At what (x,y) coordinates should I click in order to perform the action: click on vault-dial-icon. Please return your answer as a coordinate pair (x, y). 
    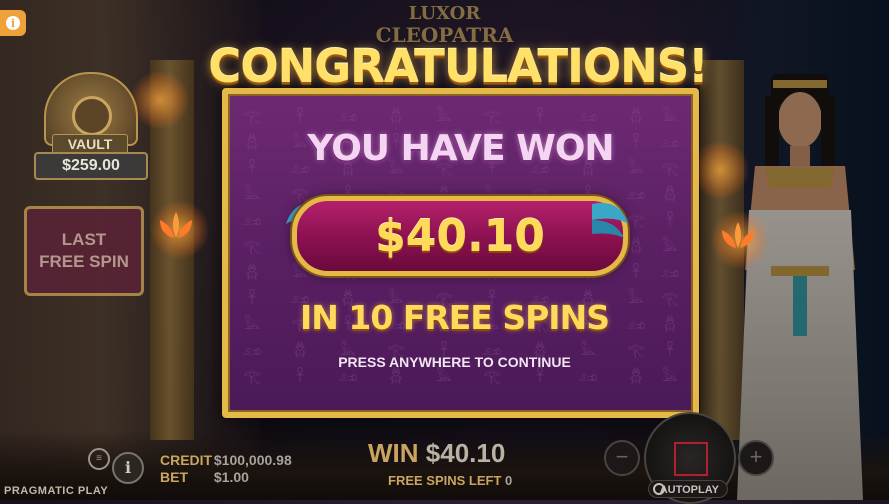
    Looking at the image, I should click on (92, 116).